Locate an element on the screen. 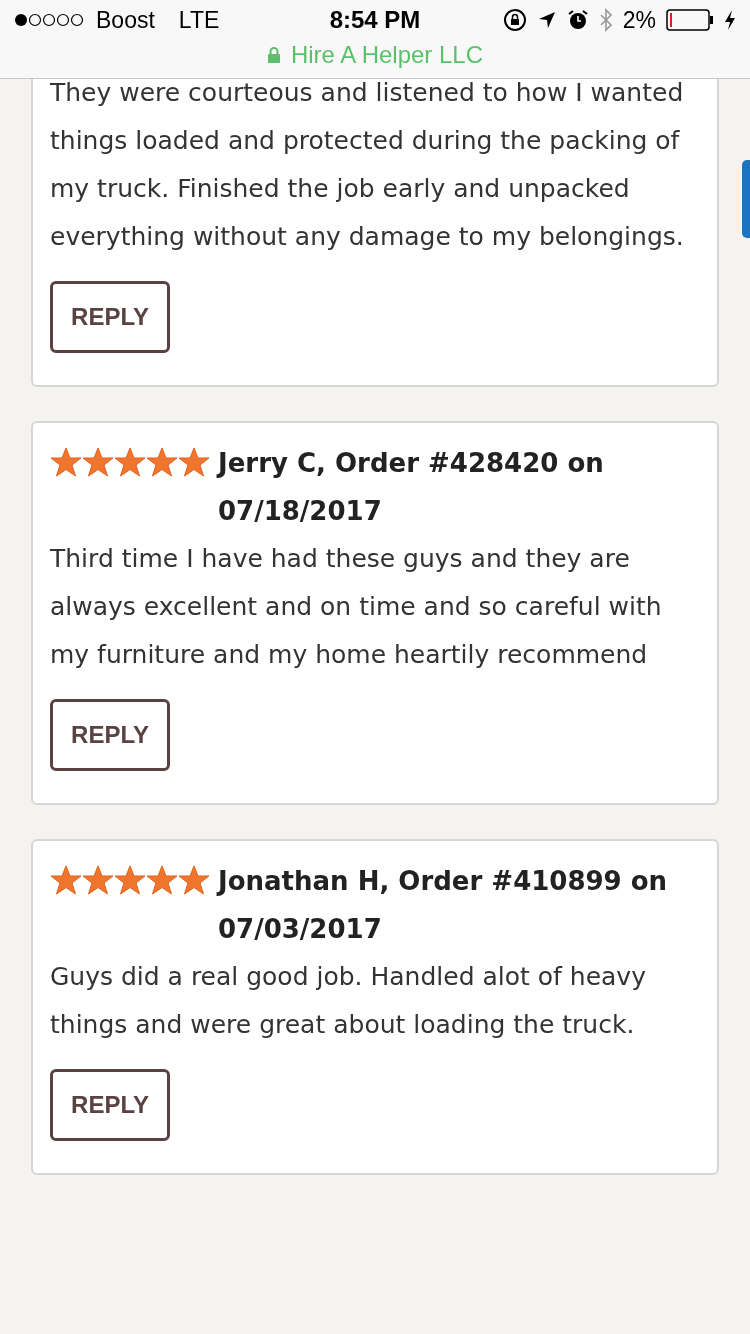 The width and height of the screenshot is (750, 1334). battery-icon is located at coordinates (690, 20).